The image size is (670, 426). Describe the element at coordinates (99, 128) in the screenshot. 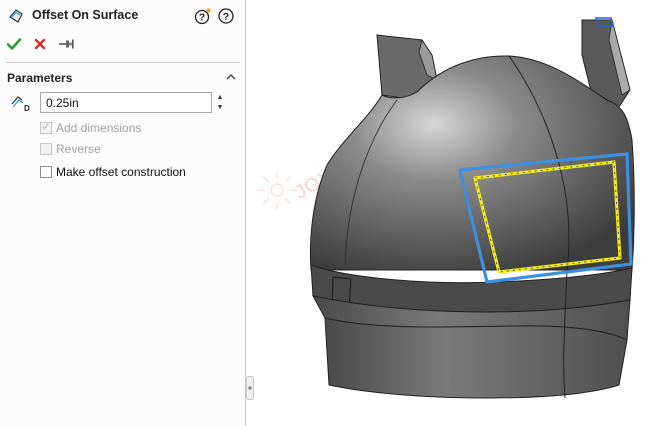

I see `add-dimensions-label: Add dimensions` at that location.